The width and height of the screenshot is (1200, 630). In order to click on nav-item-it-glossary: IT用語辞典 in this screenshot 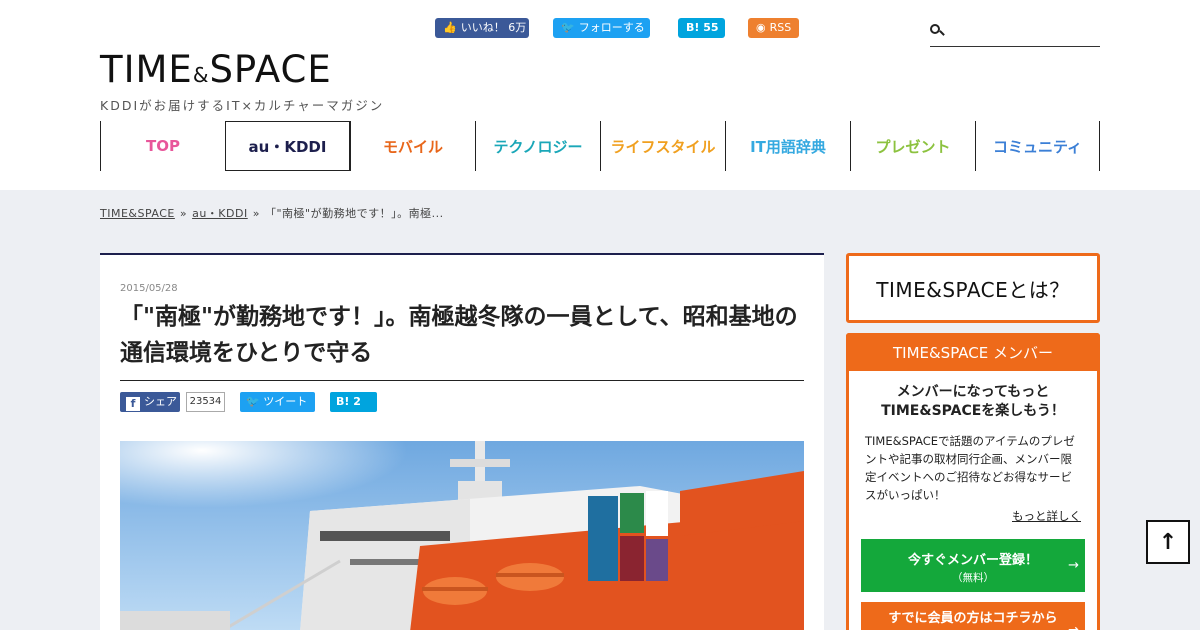, I will do `click(787, 146)`.